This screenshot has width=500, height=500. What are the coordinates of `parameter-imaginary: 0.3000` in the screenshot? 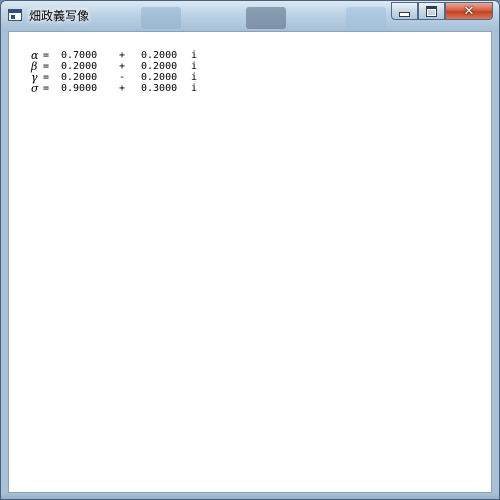 It's located at (159, 88).